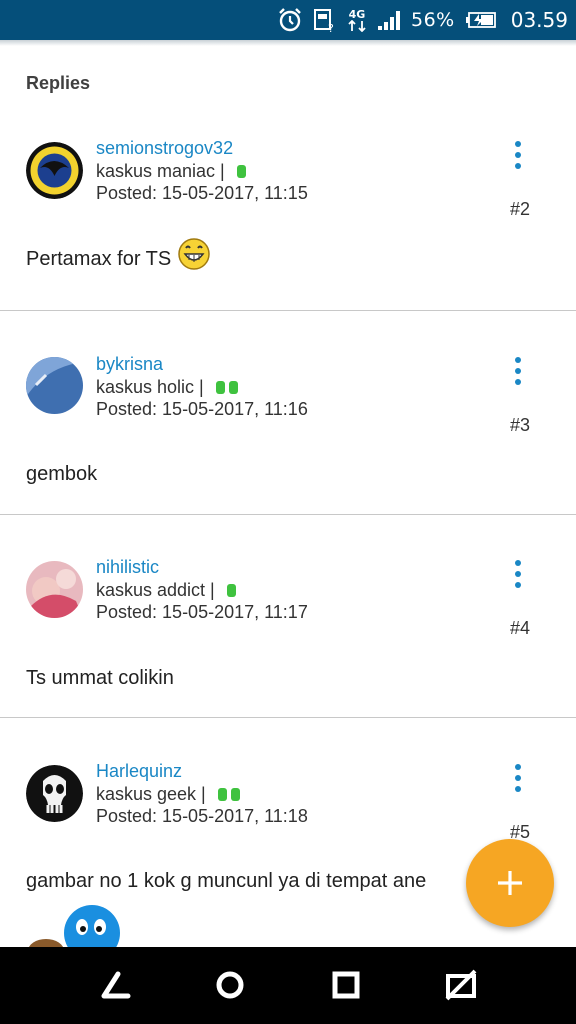  I want to click on status-bar: ? 4G 56% 03.59, so click(288, 20).